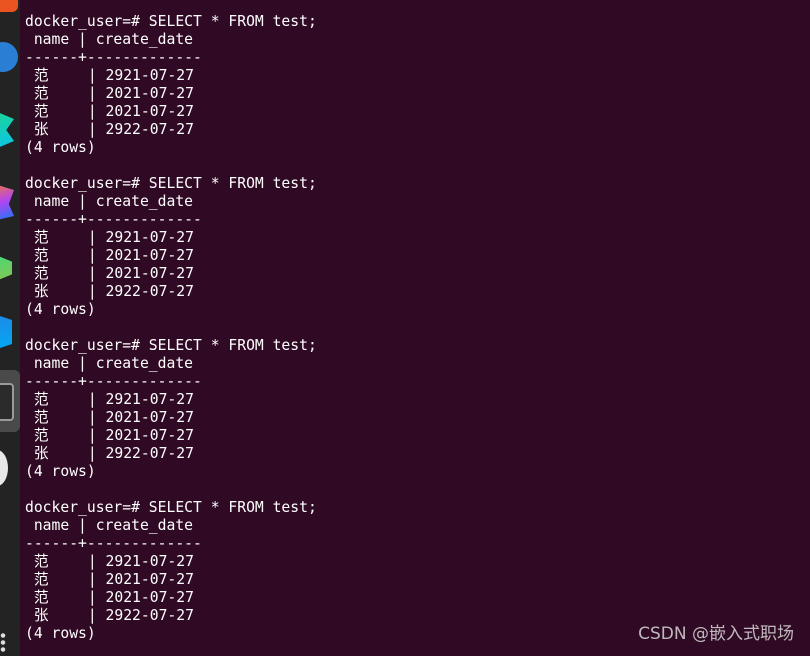  I want to click on app-grid-icon, so click(3, 642).